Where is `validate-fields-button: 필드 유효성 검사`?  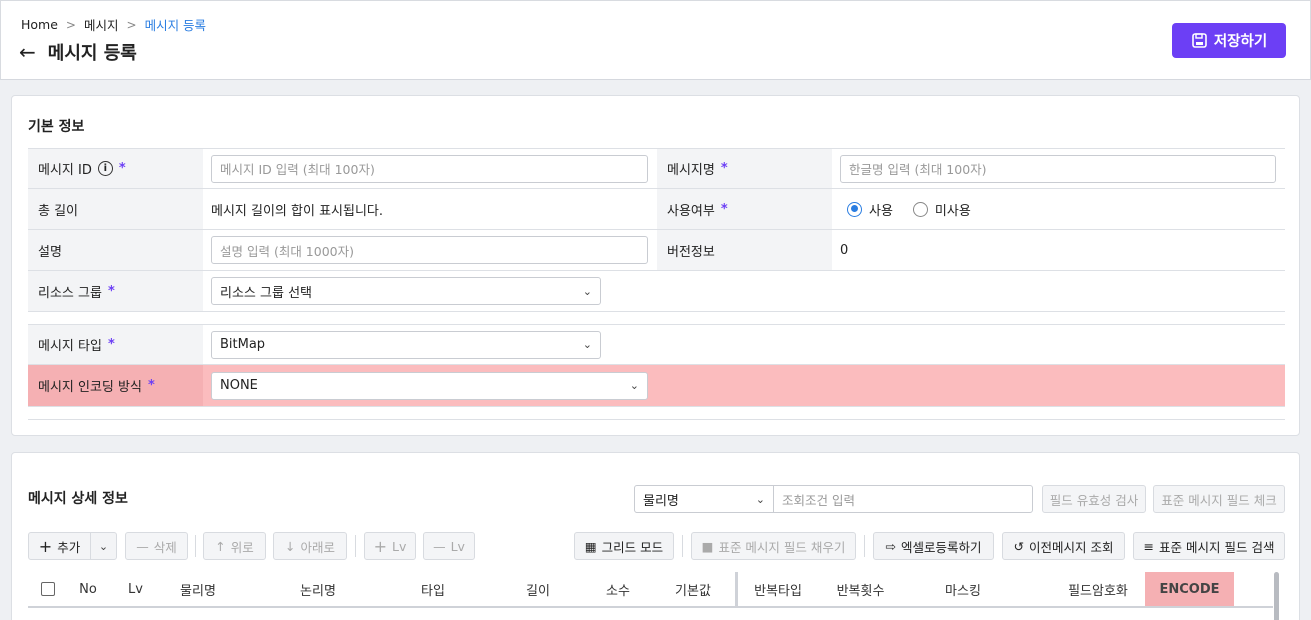 validate-fields-button: 필드 유효성 검사 is located at coordinates (1094, 499).